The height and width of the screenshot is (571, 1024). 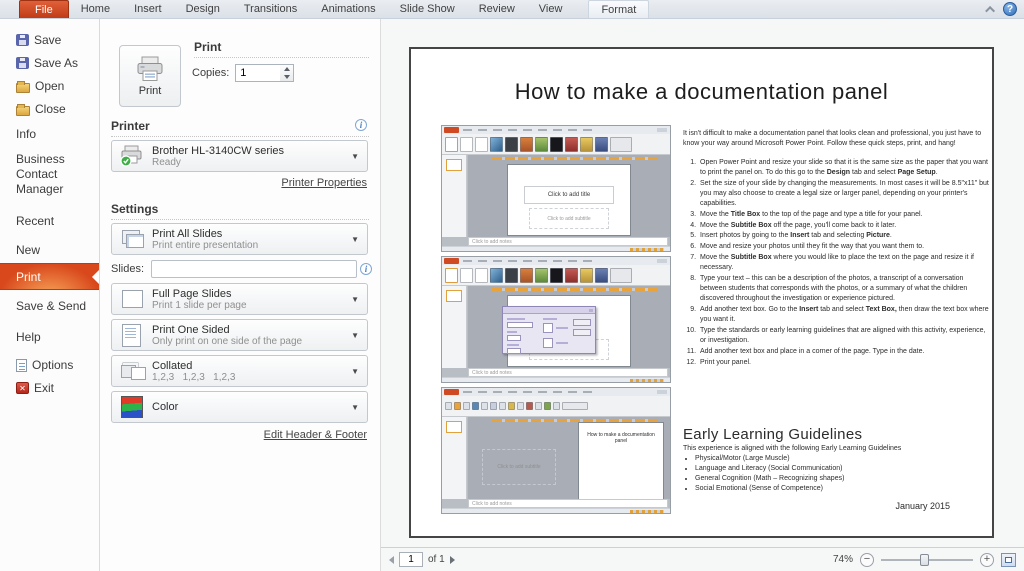 I want to click on color-mode-dropdown: Color ▼, so click(x=239, y=407).